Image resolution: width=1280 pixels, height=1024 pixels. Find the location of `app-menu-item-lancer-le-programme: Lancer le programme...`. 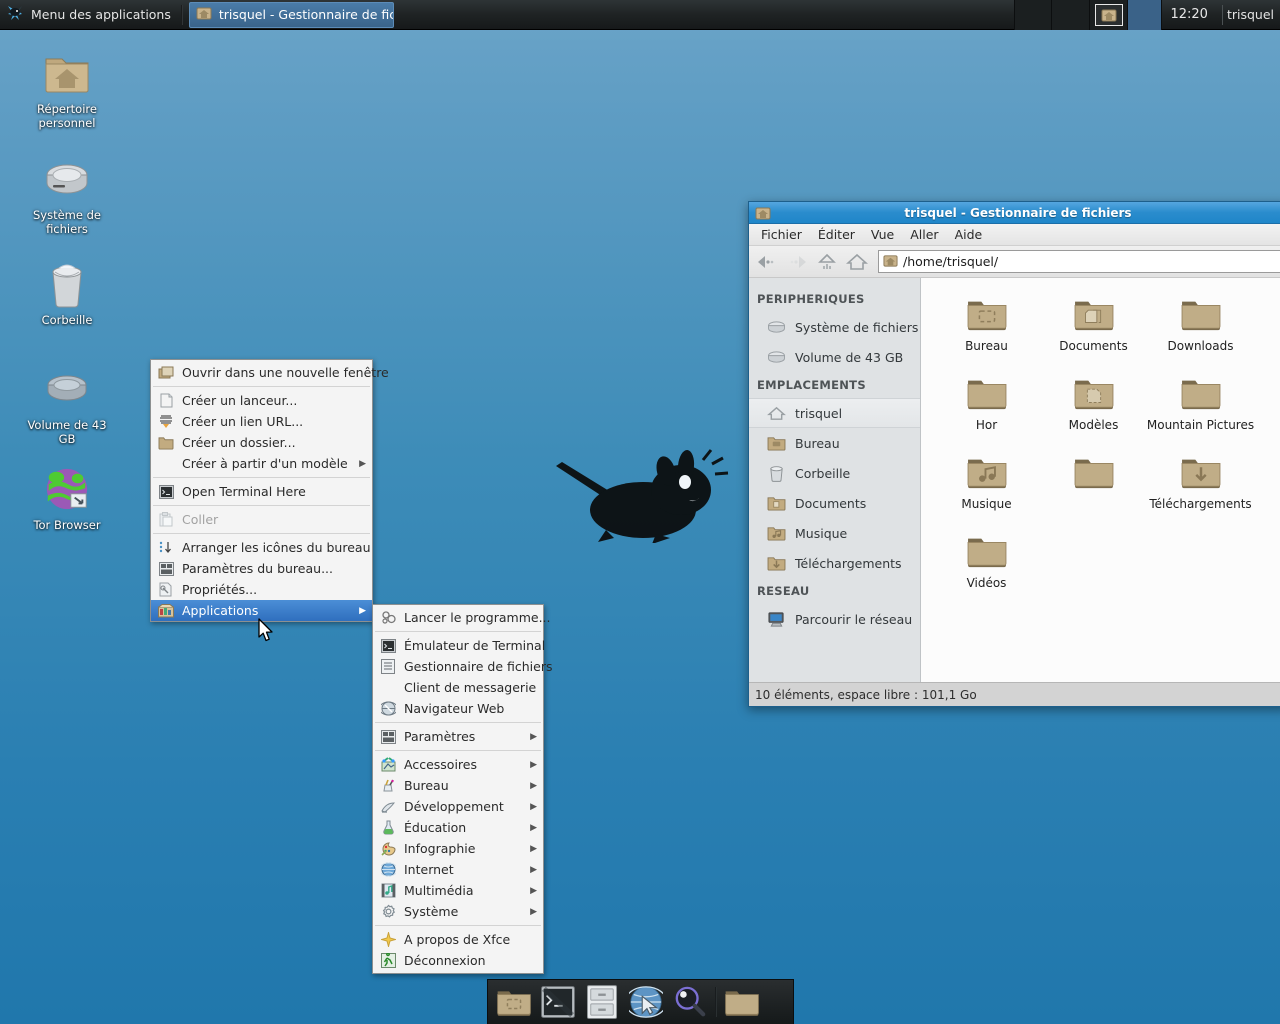

app-menu-item-lancer-le-programme: Lancer le programme... is located at coordinates (462, 617).